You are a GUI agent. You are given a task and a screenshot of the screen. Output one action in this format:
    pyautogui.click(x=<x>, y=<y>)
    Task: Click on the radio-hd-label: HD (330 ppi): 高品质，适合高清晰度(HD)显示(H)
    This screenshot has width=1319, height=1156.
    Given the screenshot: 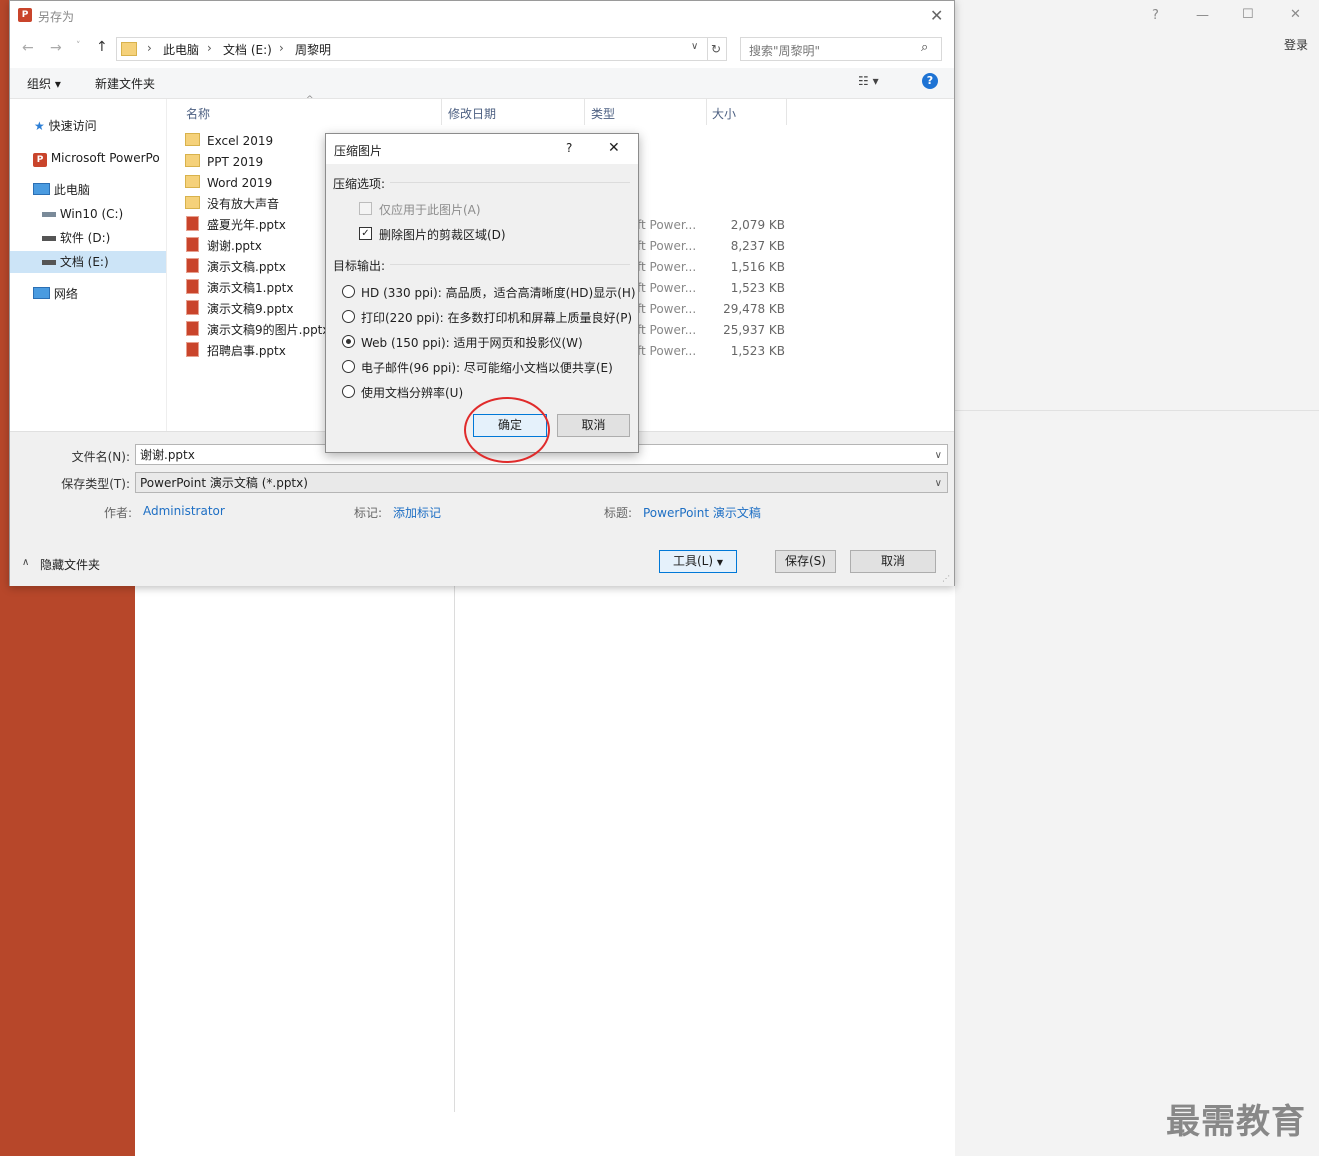 What is the action you would take?
    pyautogui.click(x=498, y=292)
    